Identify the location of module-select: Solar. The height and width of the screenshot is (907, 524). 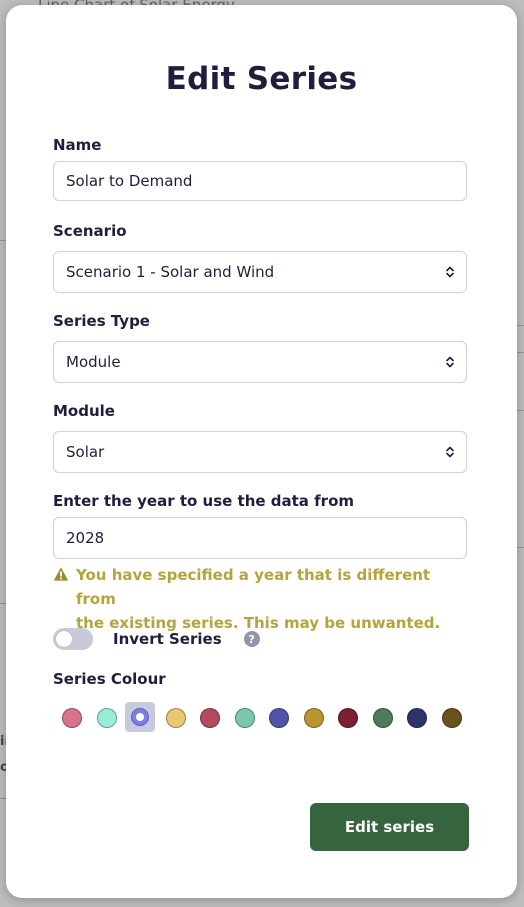
(260, 452).